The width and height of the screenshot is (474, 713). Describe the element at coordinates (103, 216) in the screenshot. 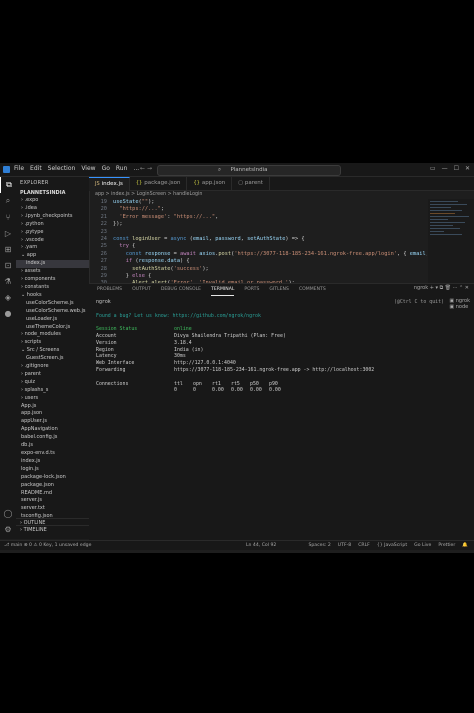

I see `line-number: 21` at that location.